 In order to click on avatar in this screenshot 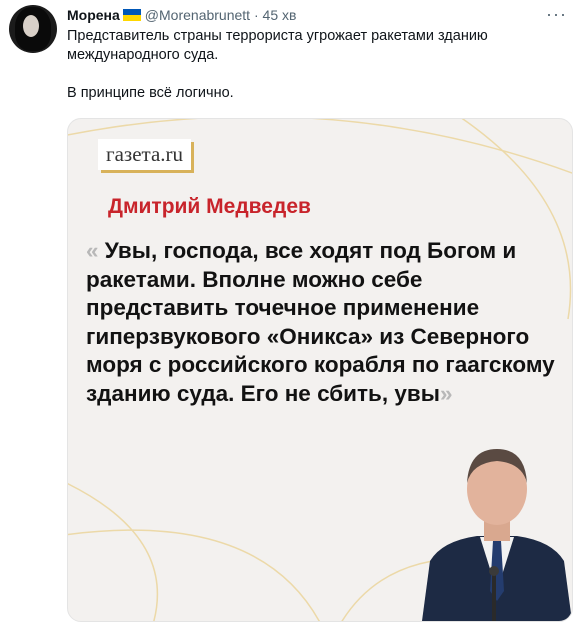, I will do `click(33, 29)`.